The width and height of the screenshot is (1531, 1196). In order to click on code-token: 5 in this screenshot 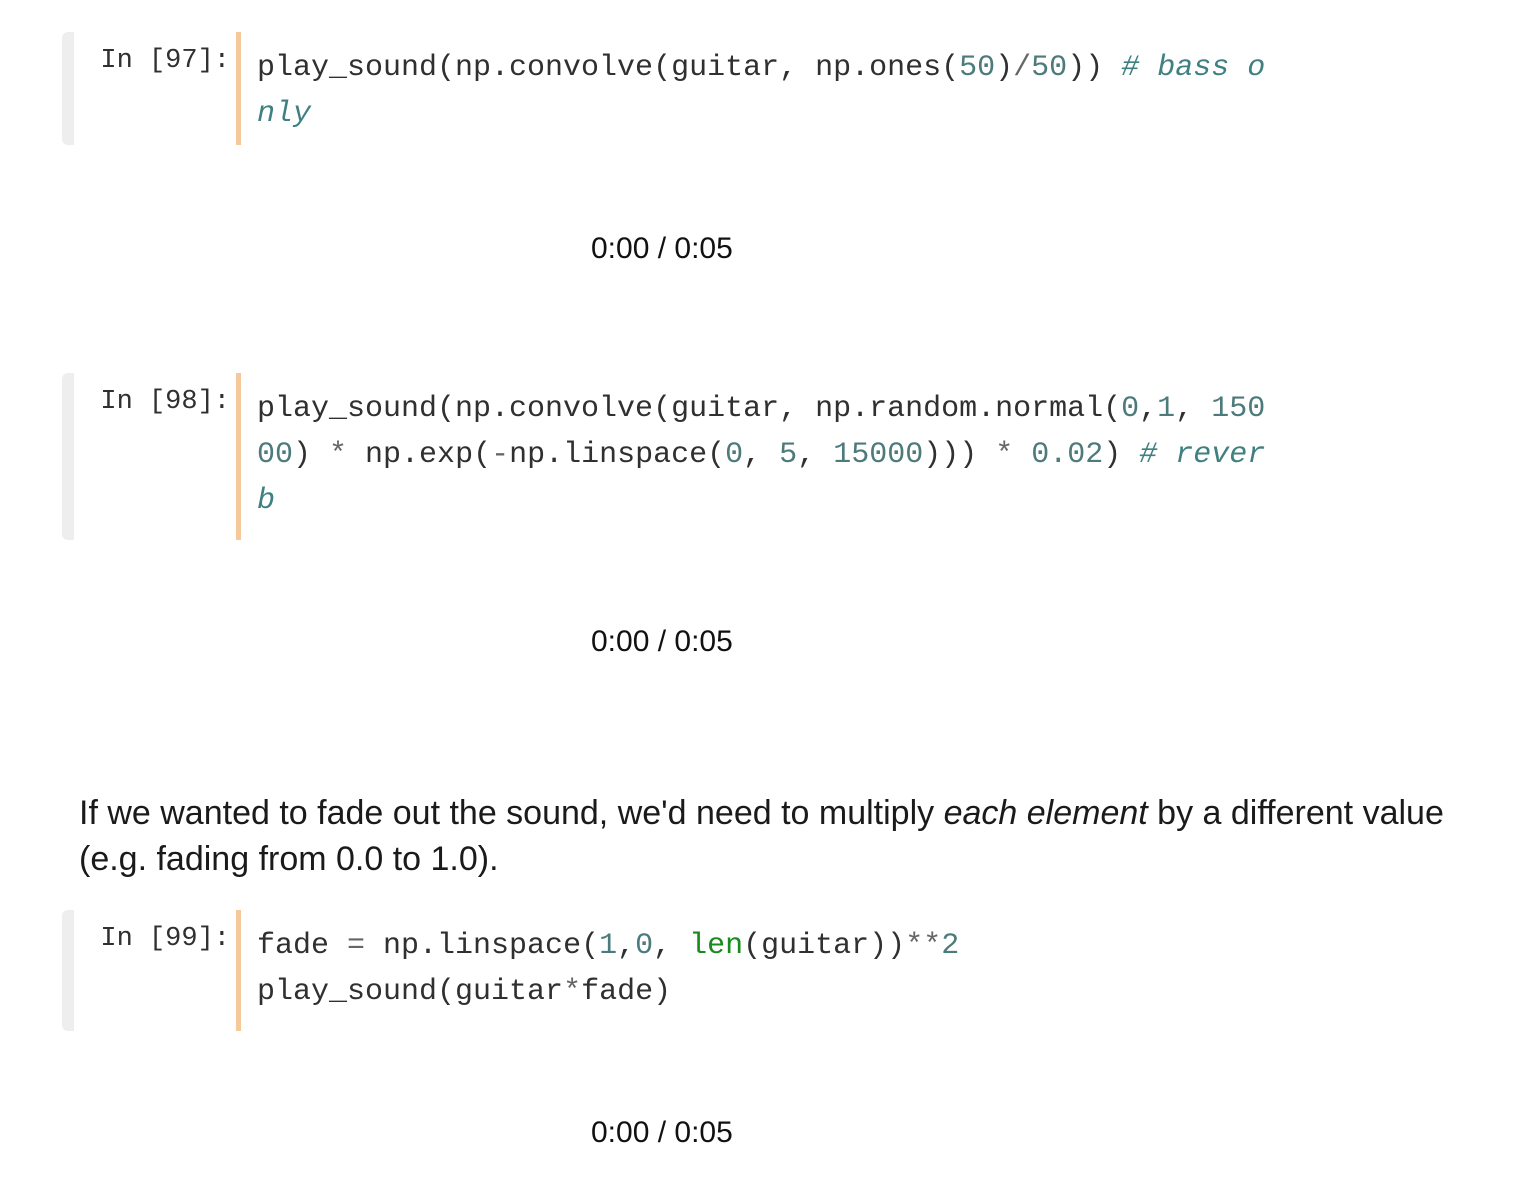, I will do `click(788, 455)`.